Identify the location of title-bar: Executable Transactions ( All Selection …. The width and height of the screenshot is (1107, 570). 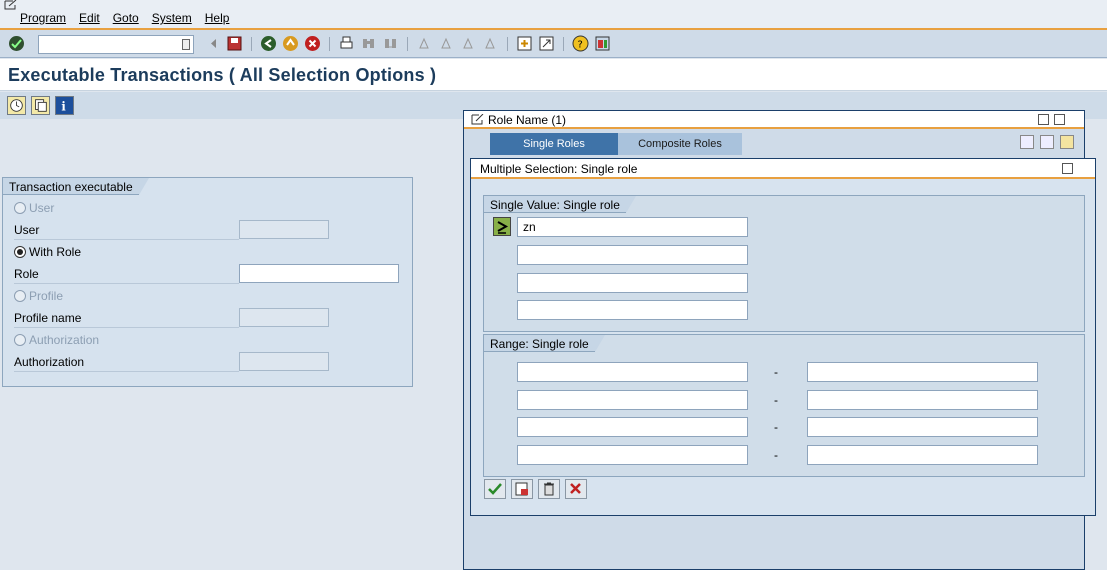
(553, 75).